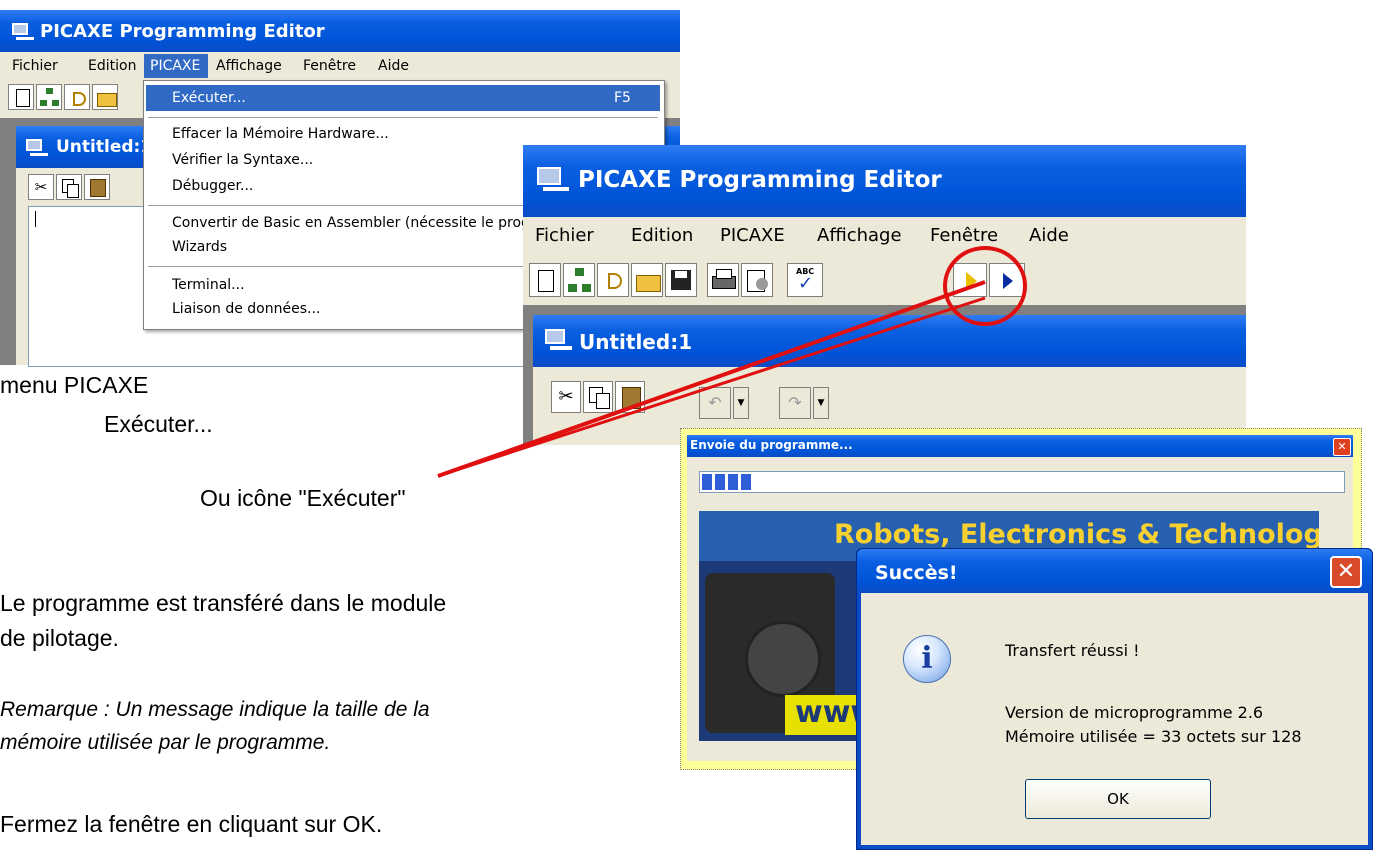 This screenshot has width=1380, height=859. I want to click on ok-button: OK, so click(1118, 799).